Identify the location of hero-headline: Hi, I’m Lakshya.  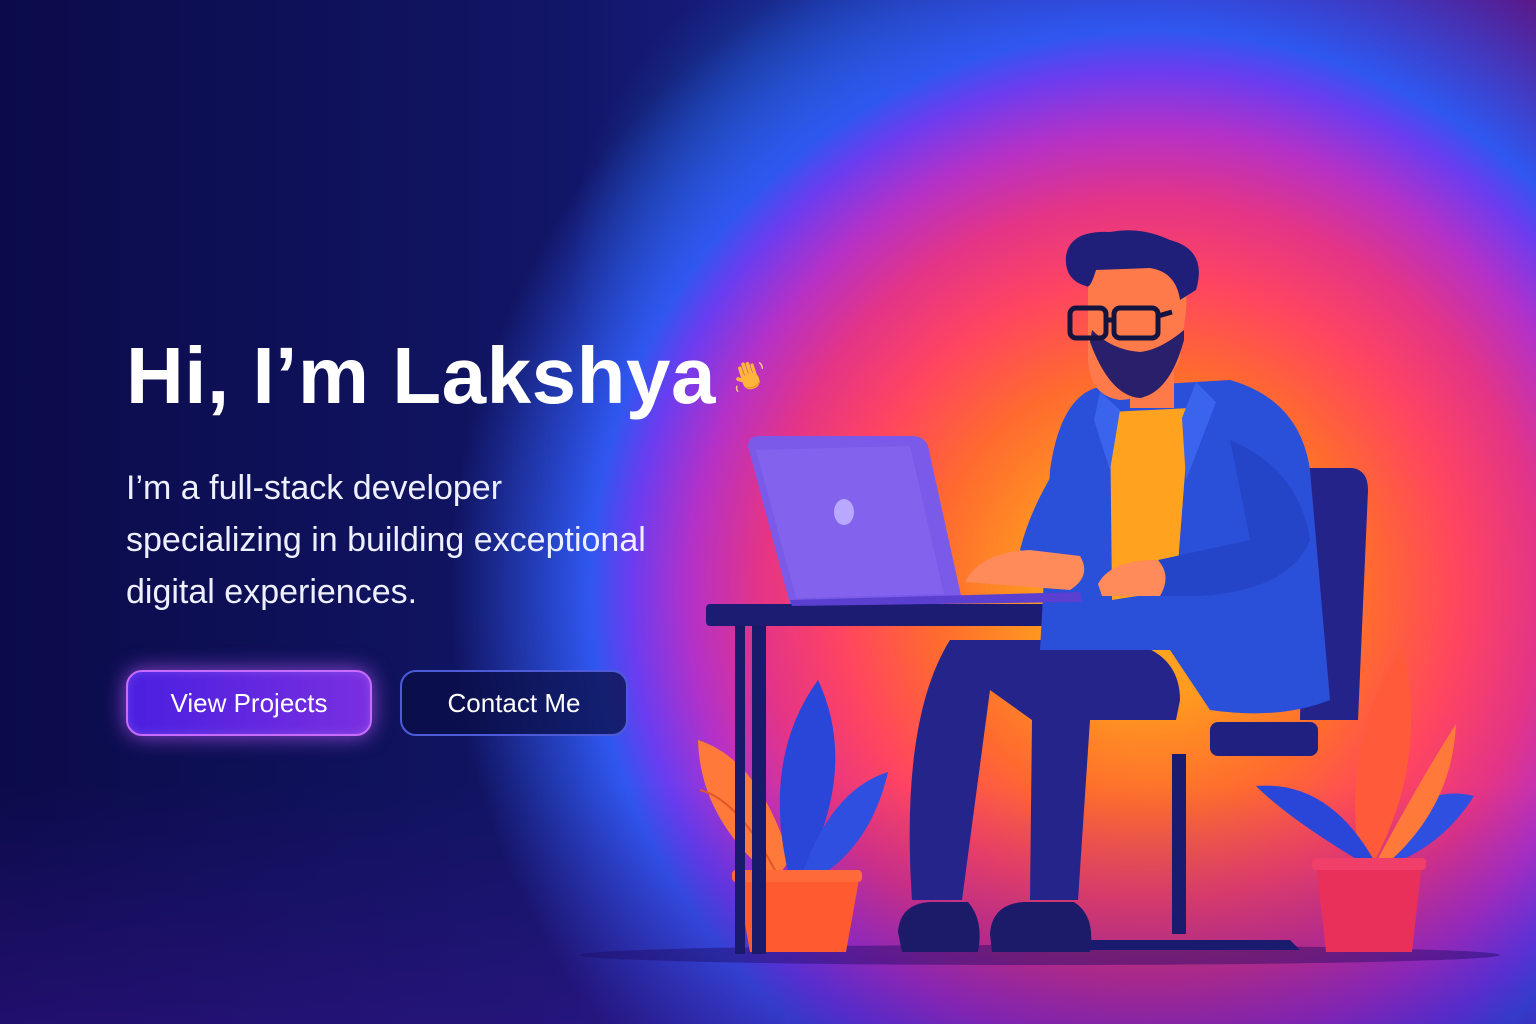
(446, 376).